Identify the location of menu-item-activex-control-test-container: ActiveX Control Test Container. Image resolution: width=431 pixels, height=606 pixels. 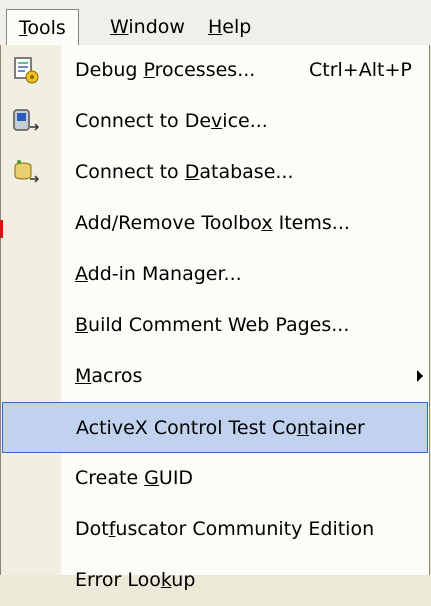
(215, 427).